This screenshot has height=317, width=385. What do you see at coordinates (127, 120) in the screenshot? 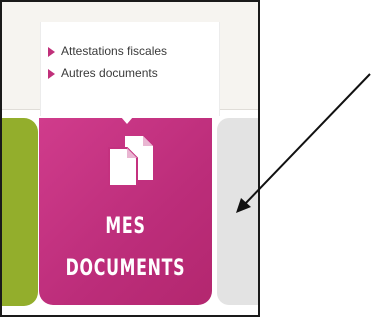
I see `dropdown-pointer` at bounding box center [127, 120].